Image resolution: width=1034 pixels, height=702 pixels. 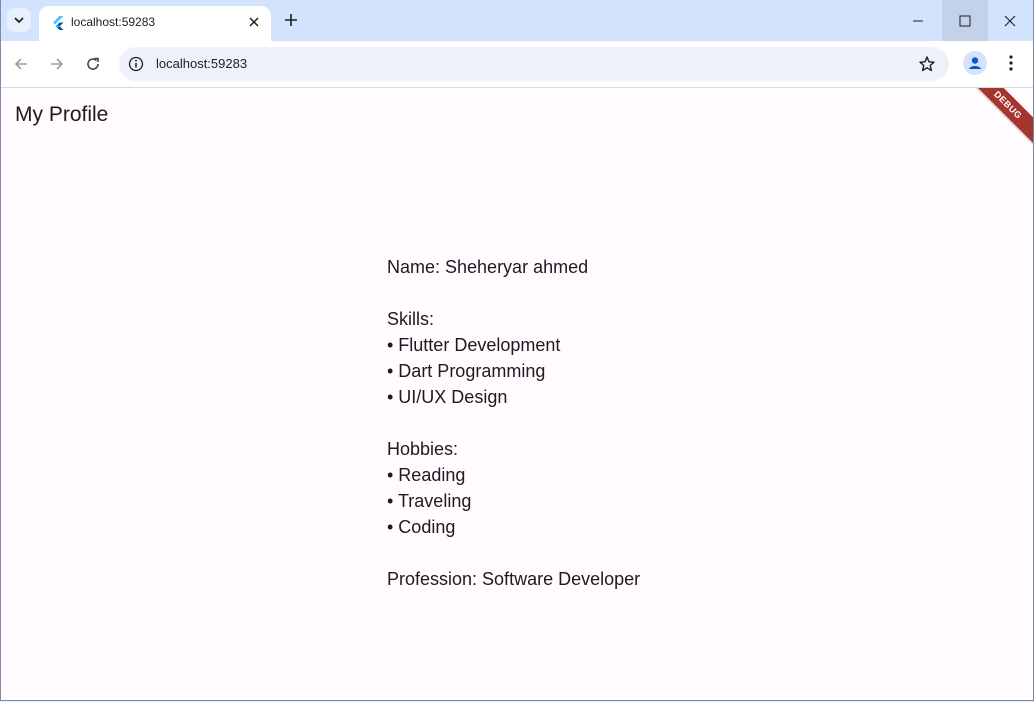 I want to click on site-info-icon, so click(x=136, y=64).